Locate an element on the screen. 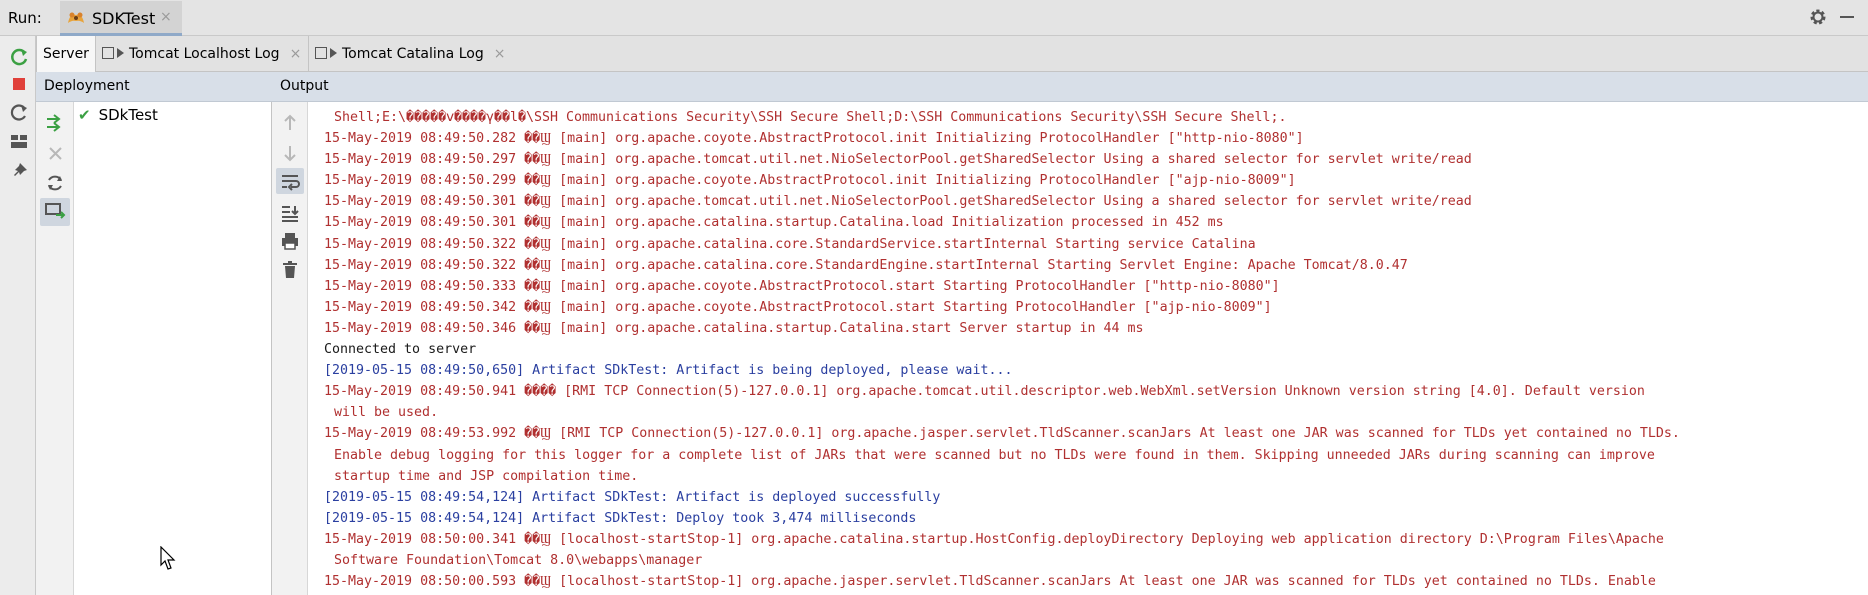 The image size is (1868, 595). tomcat-icon is located at coordinates (76, 17).